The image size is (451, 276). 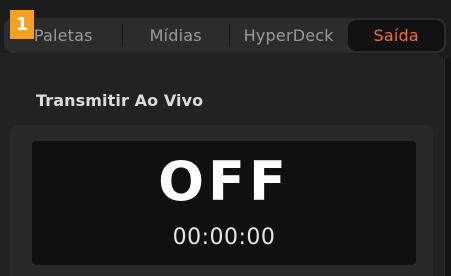 What do you see at coordinates (288, 35) in the screenshot?
I see `tab-hyperdeck: HyperDeck` at bounding box center [288, 35].